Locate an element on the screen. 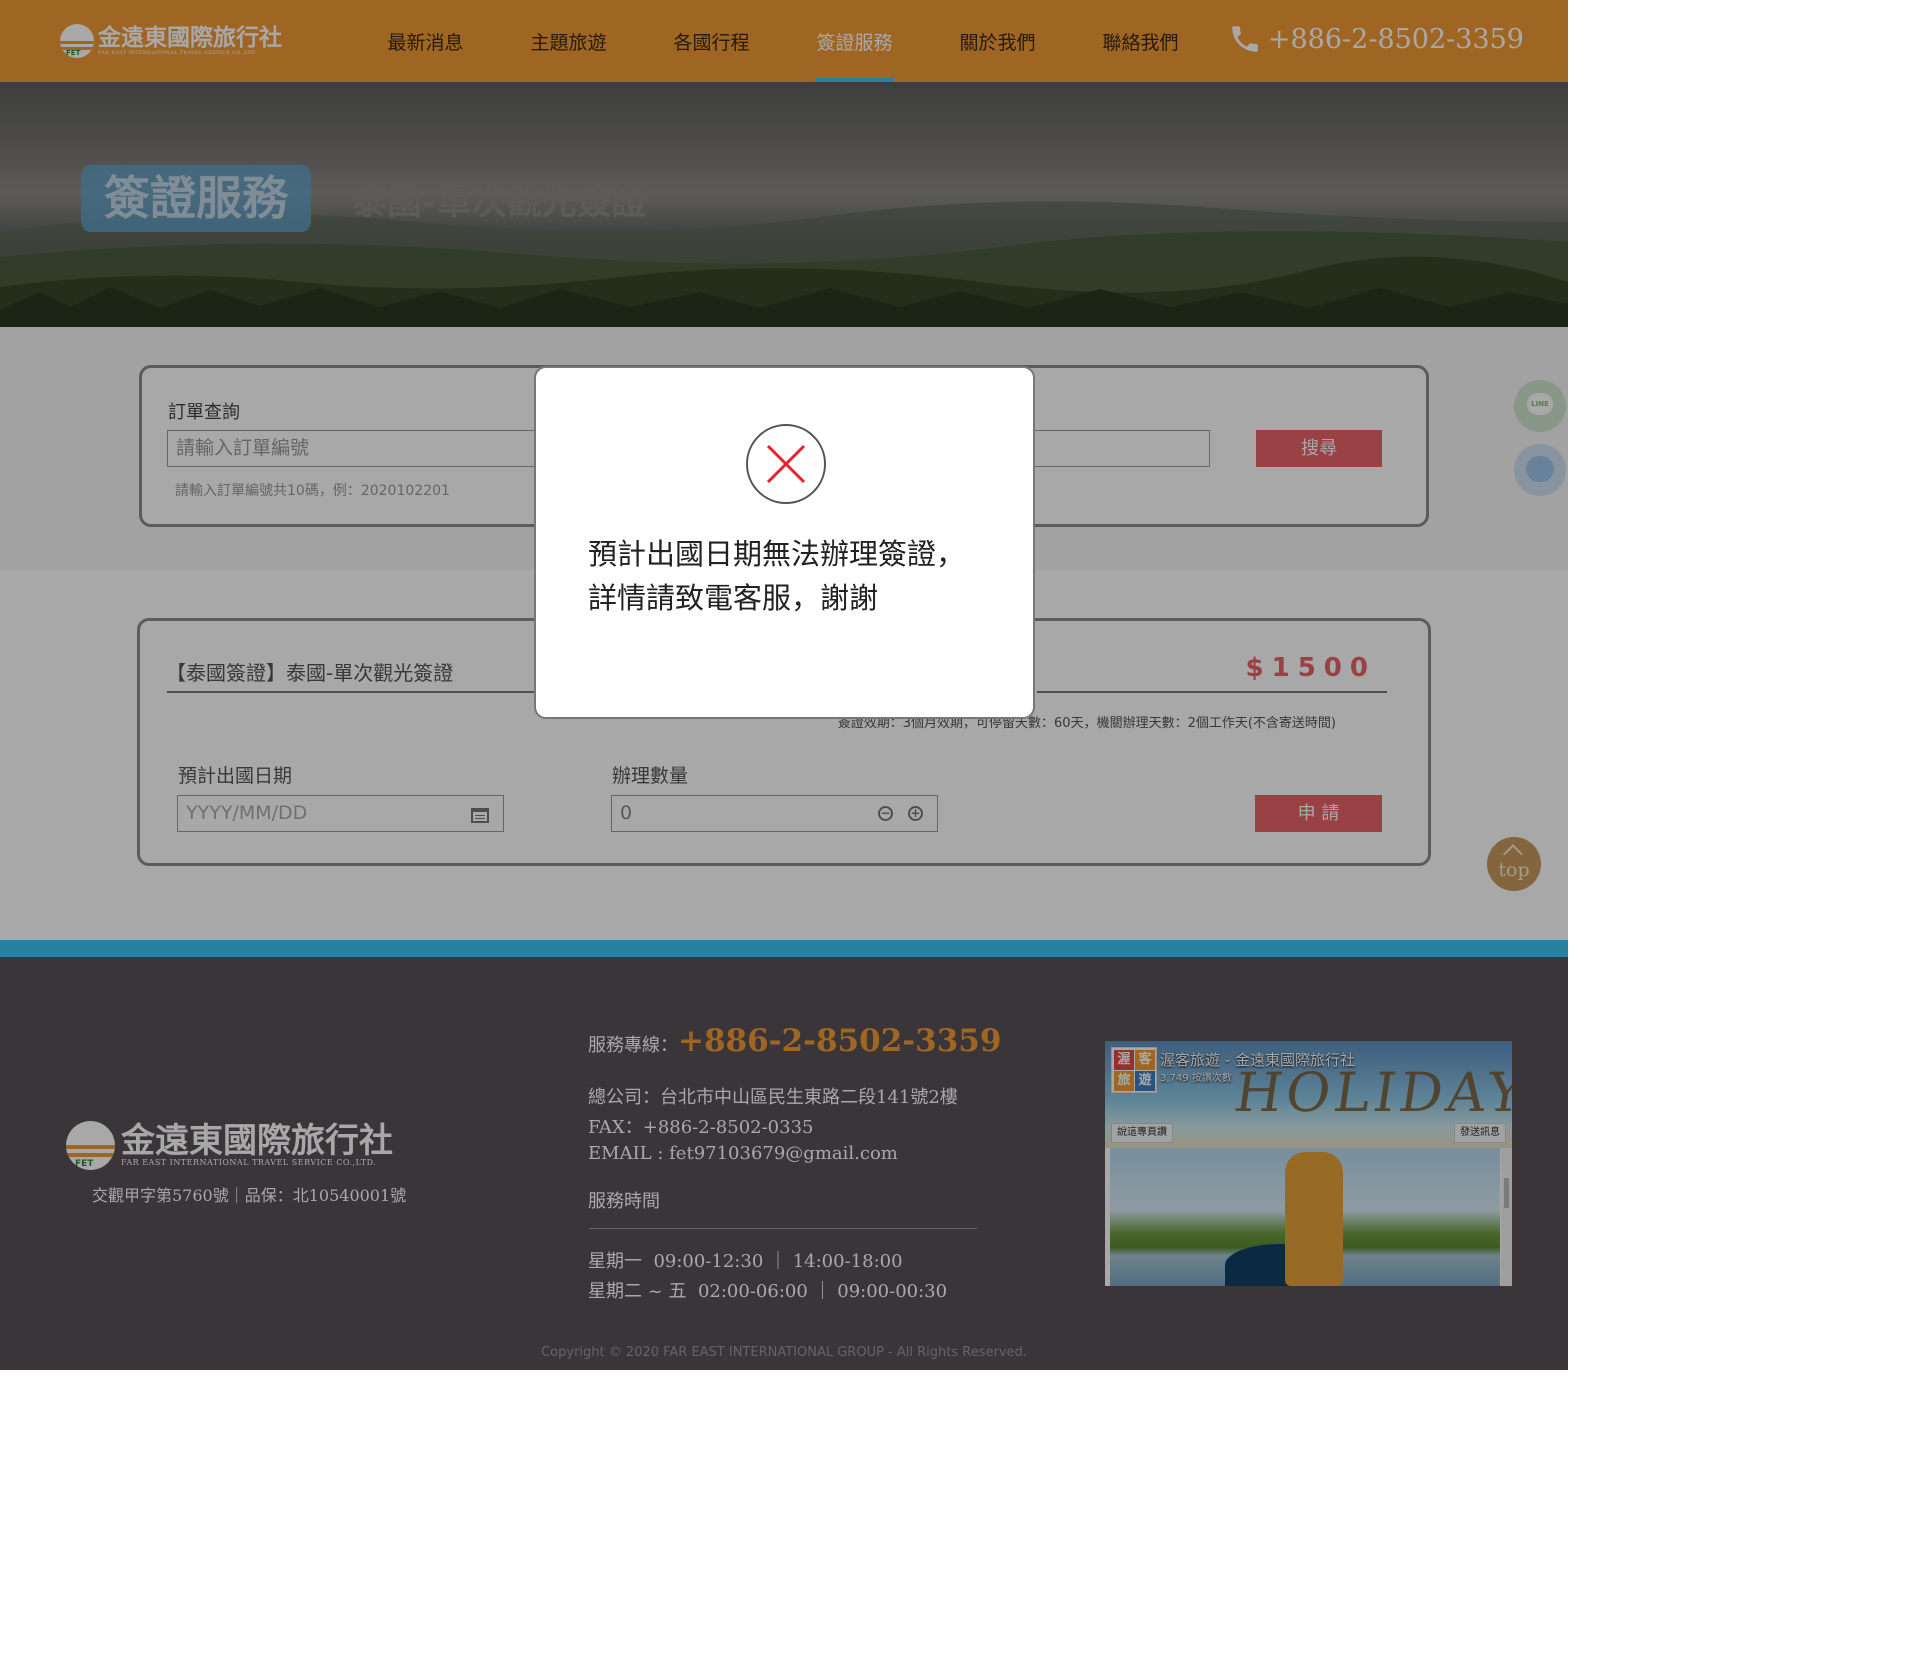  error-dialog: 預計出國日期無法辦理簽證，詳情請致電客服，謝謝 is located at coordinates (784, 542).